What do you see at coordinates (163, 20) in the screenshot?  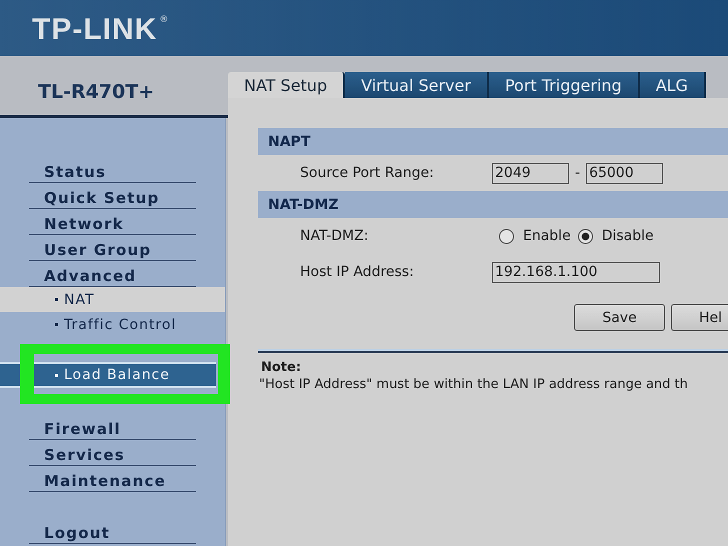 I see `registered-mark: ®` at bounding box center [163, 20].